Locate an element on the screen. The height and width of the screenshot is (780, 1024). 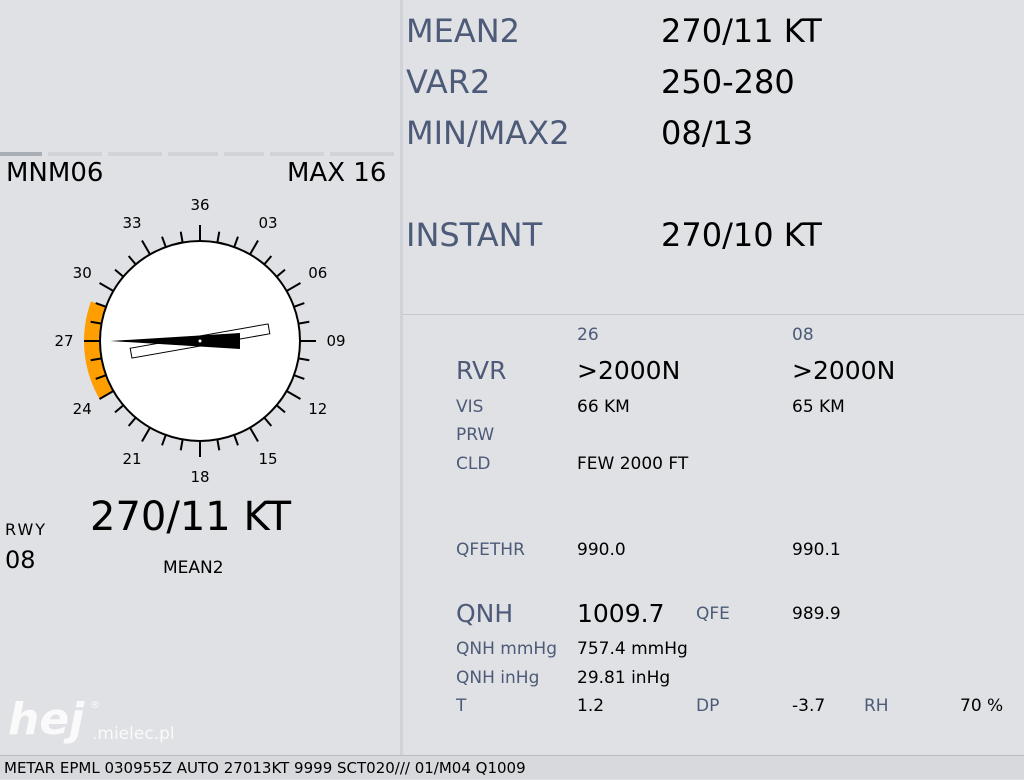
wind-arrow-center is located at coordinates (200, 341).